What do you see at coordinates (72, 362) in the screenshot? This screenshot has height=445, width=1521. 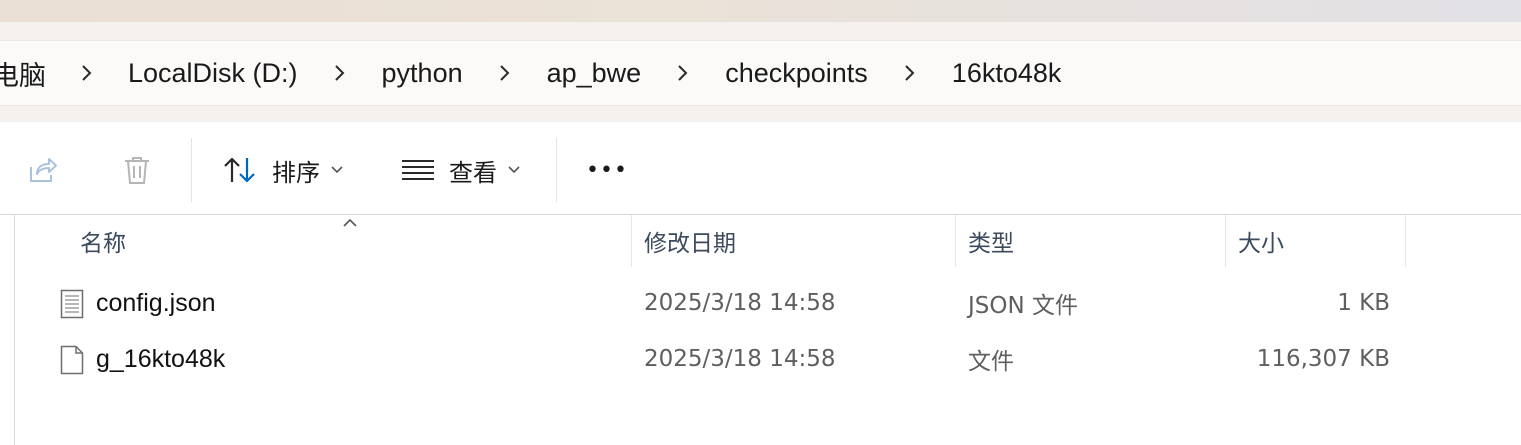 I see `blank-file-icon` at bounding box center [72, 362].